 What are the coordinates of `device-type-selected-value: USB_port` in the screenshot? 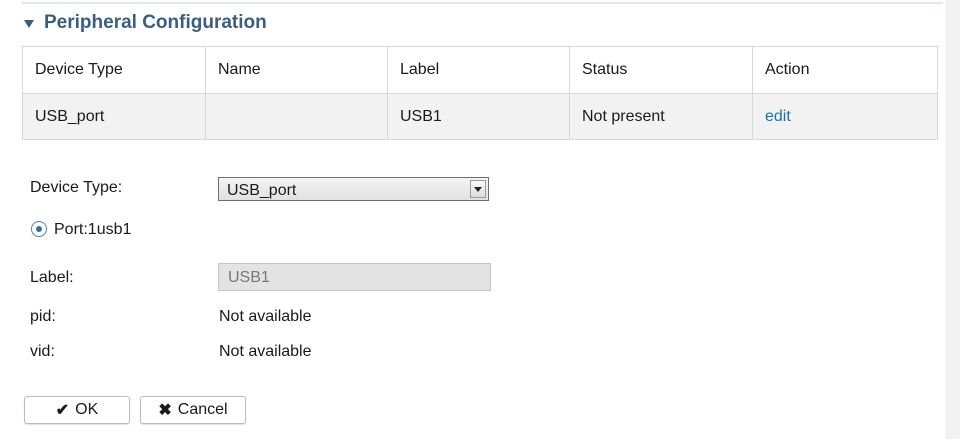 It's located at (262, 190).